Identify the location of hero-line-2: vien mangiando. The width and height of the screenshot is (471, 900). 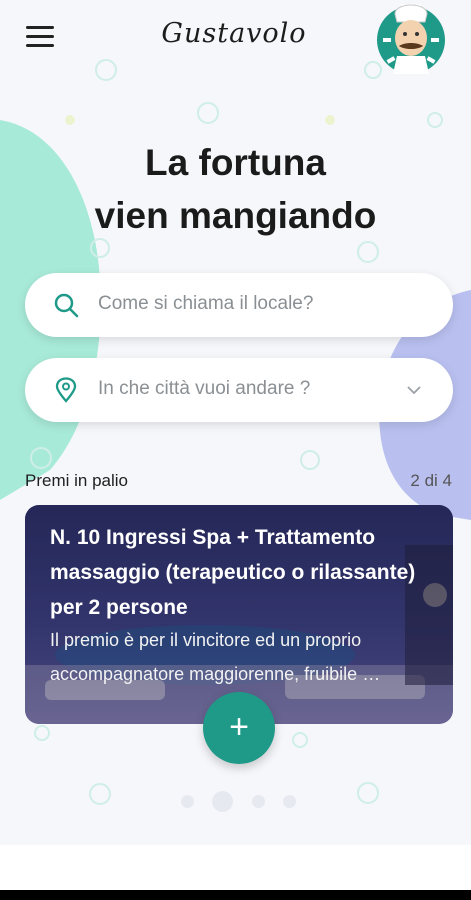
(235, 215).